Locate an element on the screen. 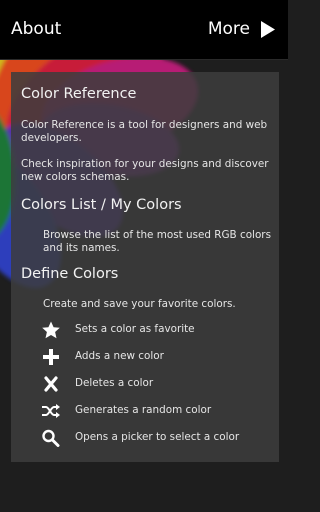 The image size is (320, 512). legend-row-add: Adds a new color is located at coordinates (156, 357).